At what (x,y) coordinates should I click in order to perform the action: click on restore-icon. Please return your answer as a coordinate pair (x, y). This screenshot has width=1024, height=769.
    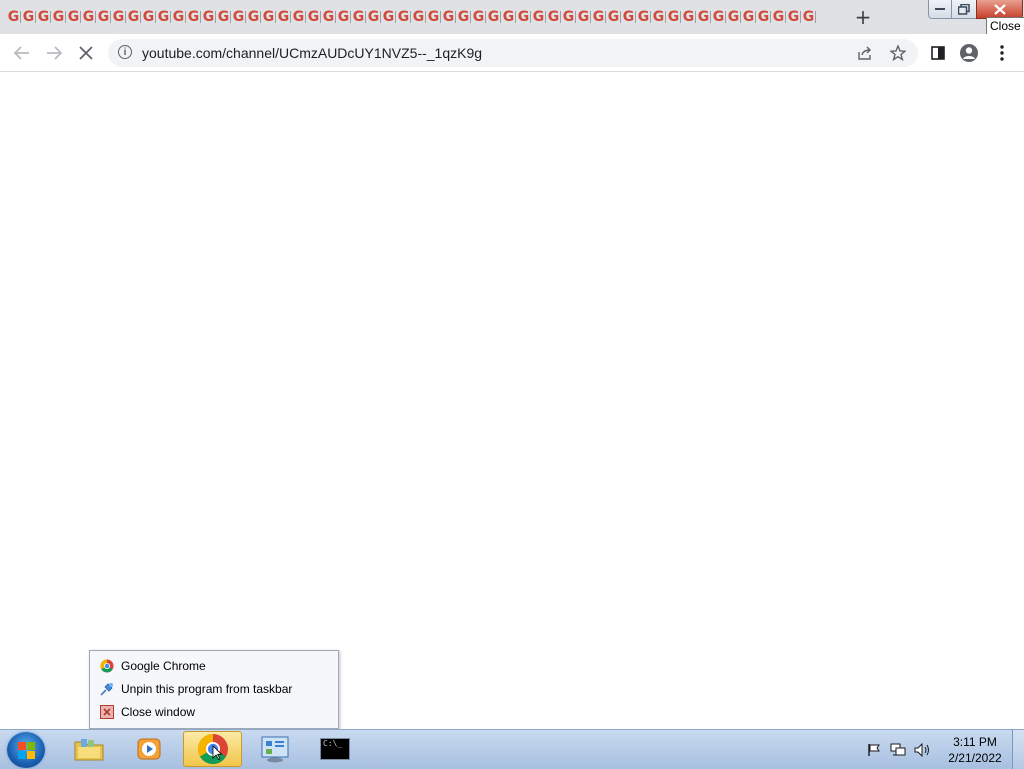
    Looking at the image, I should click on (964, 9).